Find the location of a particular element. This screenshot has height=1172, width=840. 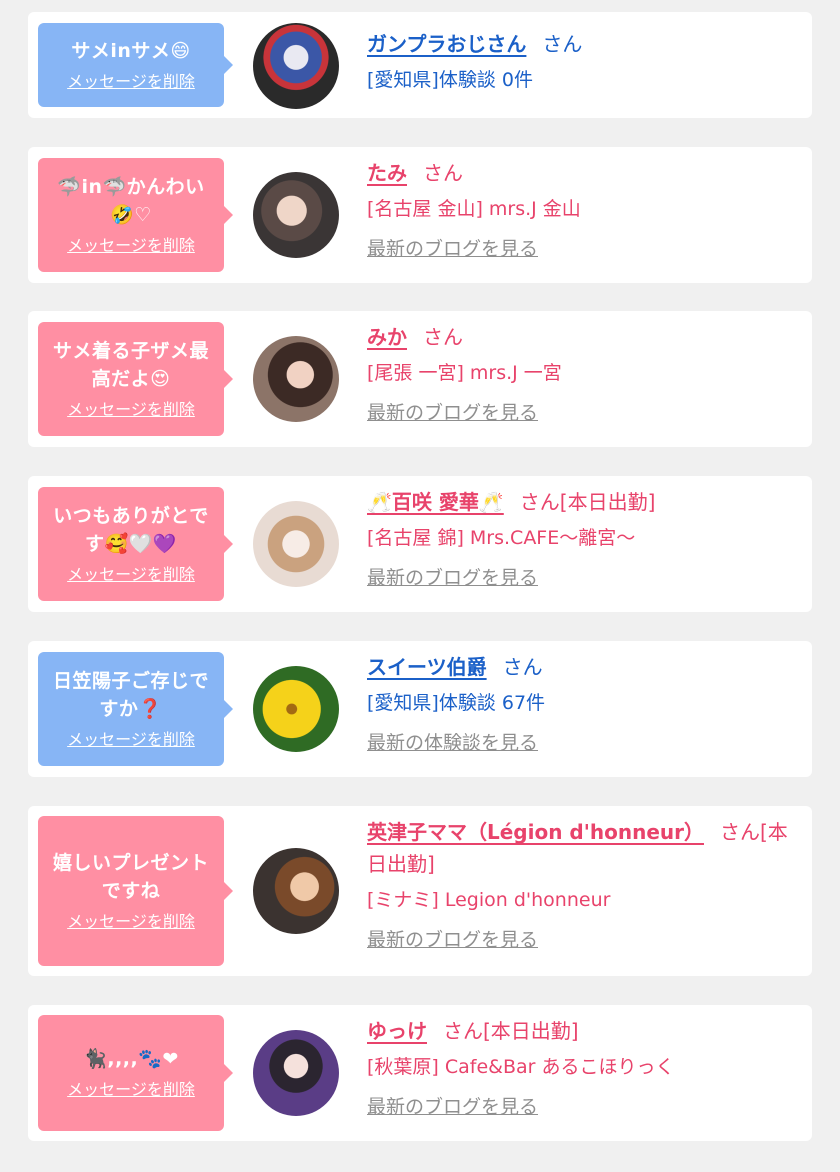

user-name-link: ゆっけ is located at coordinates (397, 1031).